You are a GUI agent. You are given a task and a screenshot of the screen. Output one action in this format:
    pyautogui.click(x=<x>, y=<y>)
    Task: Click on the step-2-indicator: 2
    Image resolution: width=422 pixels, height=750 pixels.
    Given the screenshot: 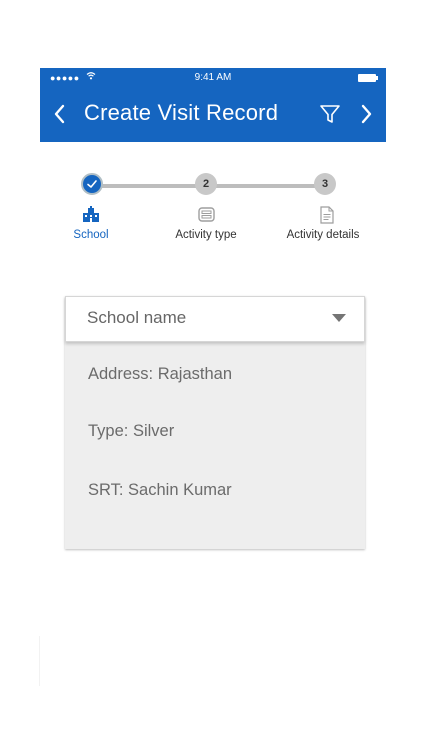 What is the action you would take?
    pyautogui.click(x=206, y=184)
    